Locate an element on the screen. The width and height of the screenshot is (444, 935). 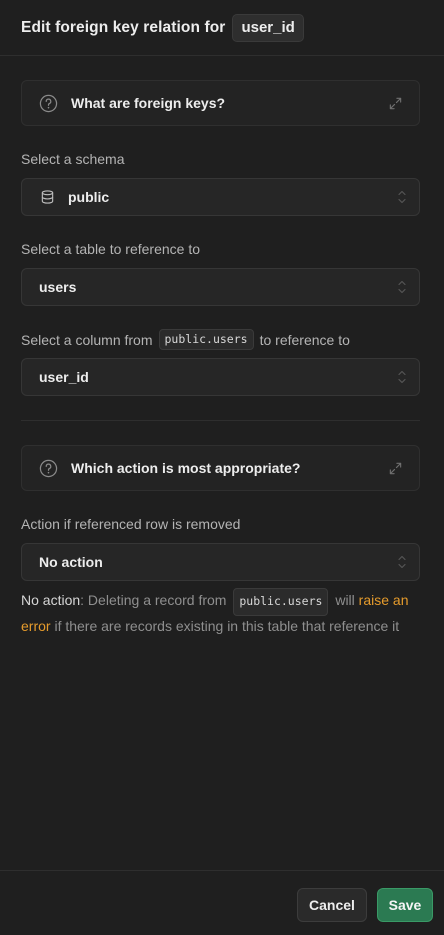
panel-footer: Cancel Save is located at coordinates (222, 902).